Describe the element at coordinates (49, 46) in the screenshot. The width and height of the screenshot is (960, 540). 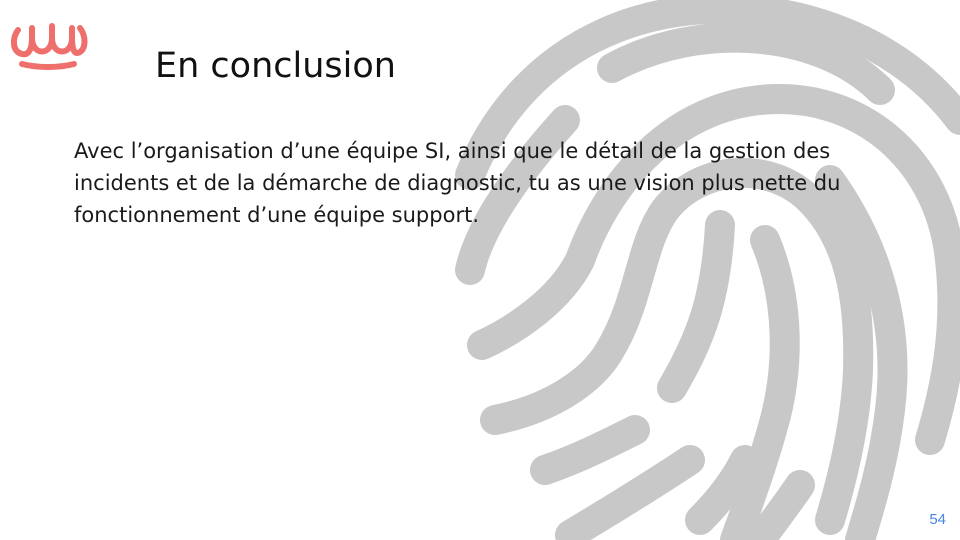
I see `brand-logo-icon` at that location.